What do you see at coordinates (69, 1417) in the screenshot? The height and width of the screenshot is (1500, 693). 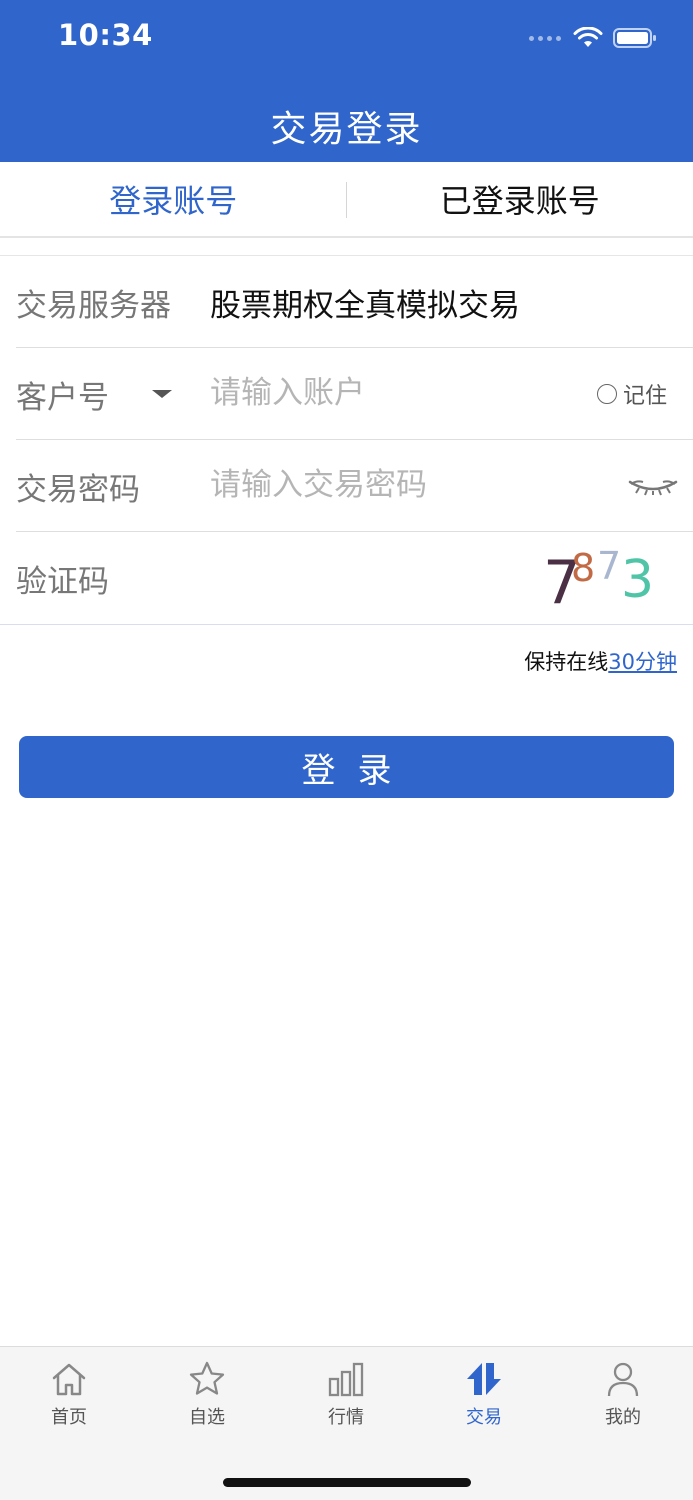 I see `tab-label: 首页` at bounding box center [69, 1417].